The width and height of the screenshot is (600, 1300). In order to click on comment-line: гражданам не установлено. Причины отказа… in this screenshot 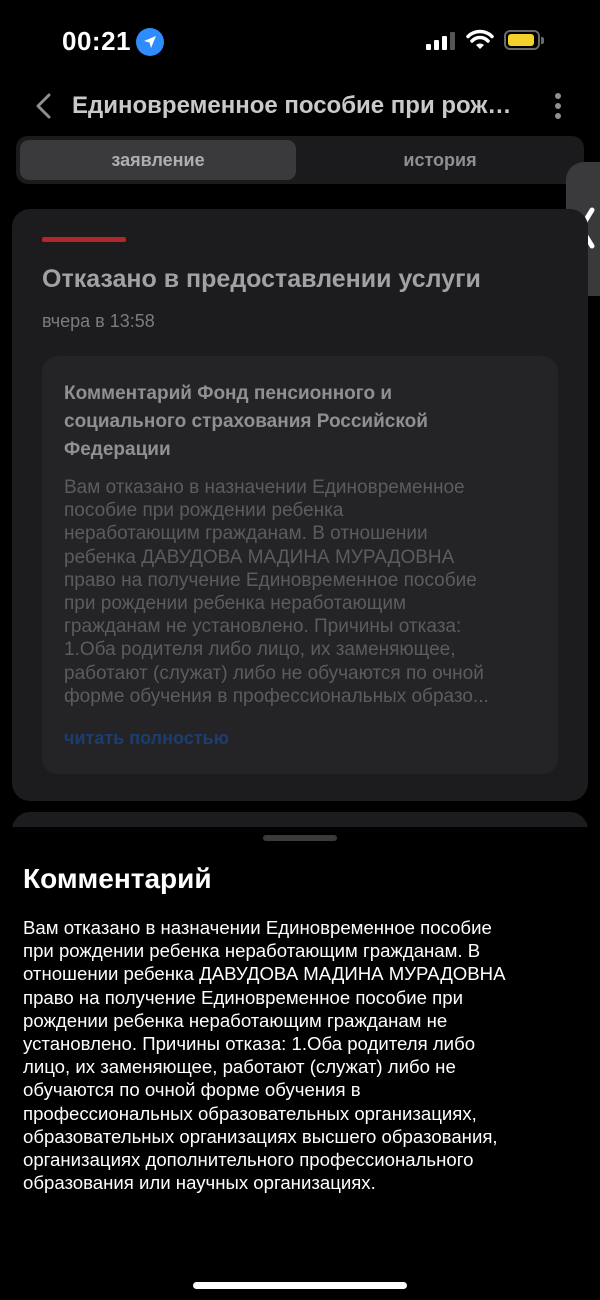, I will do `click(263, 627)`.